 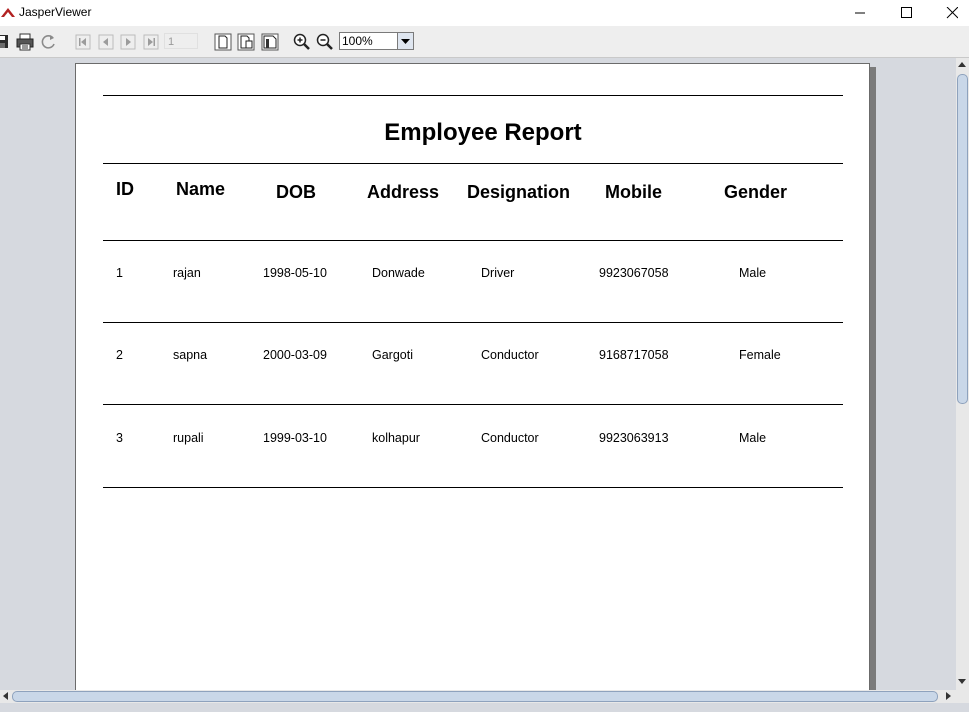 What do you see at coordinates (357, 41) in the screenshot?
I see `zoom-value: 100%` at bounding box center [357, 41].